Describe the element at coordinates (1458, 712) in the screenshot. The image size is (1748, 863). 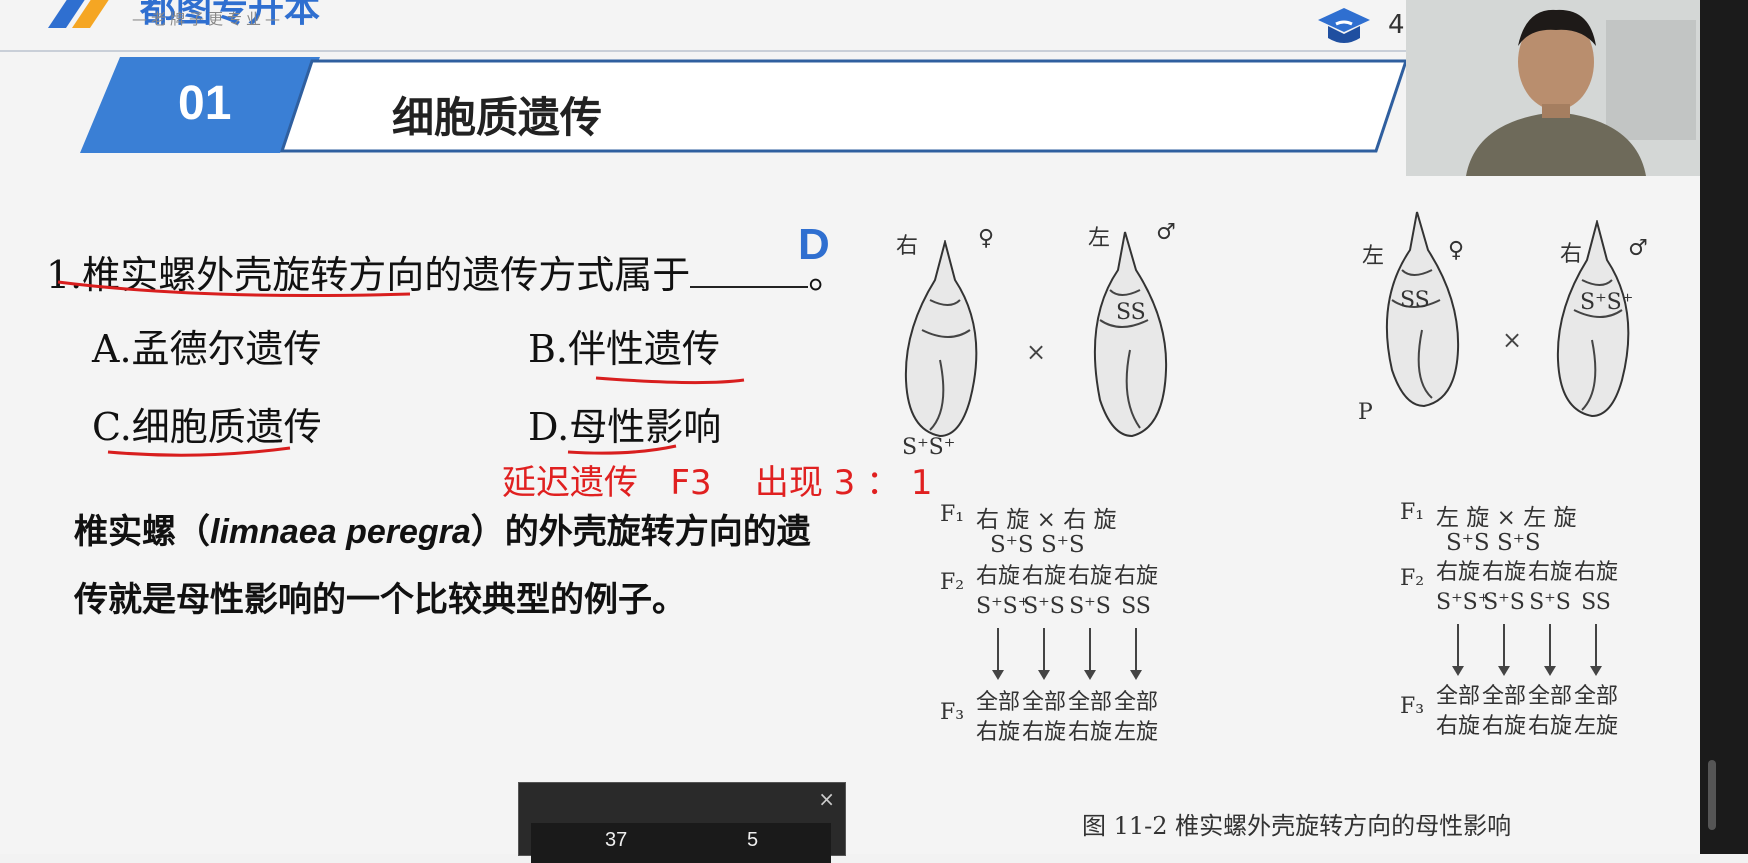
I see `right-f3-col-1: 全部 右旋` at that location.